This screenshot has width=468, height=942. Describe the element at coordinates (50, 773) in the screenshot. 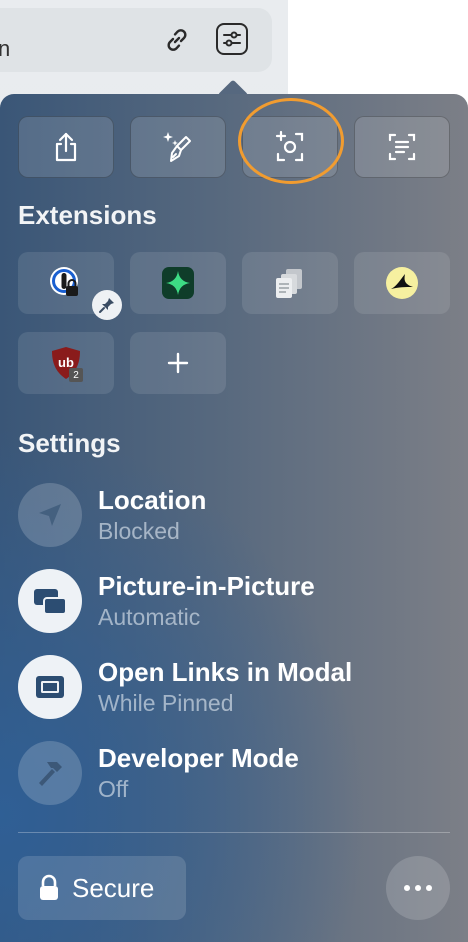

I see `hammer-icon` at that location.